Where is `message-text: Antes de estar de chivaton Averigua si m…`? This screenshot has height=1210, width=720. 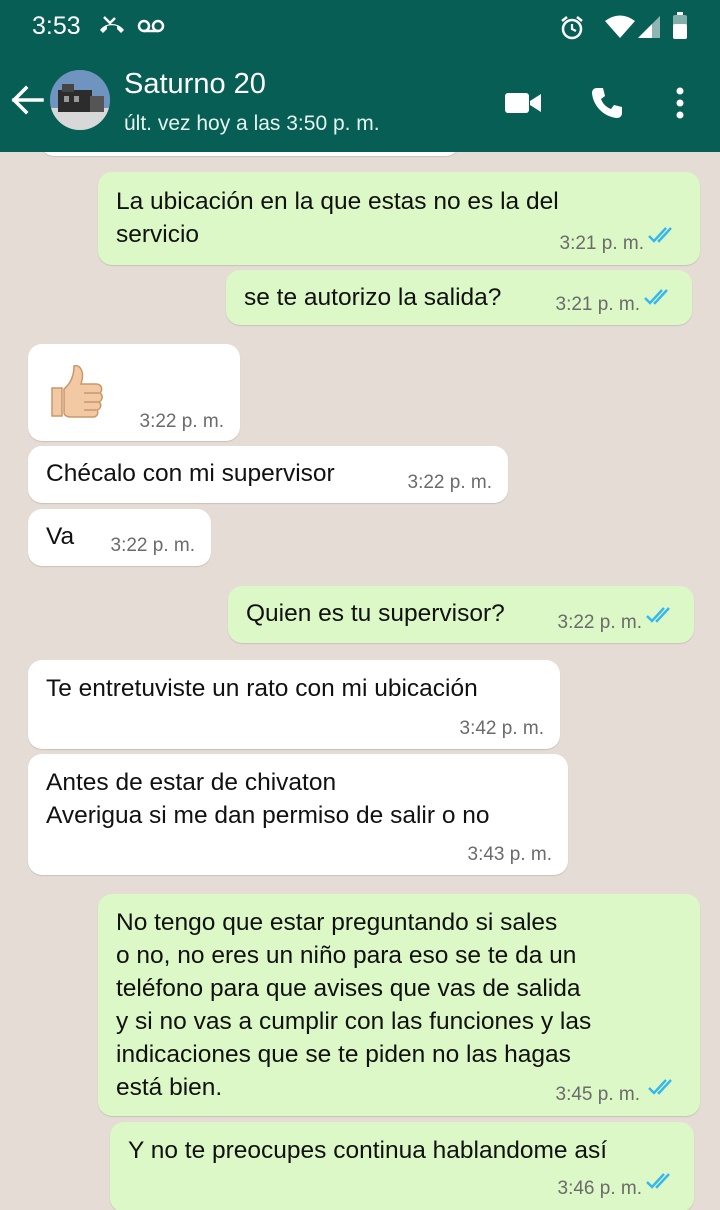 message-text: Antes de estar de chivaton Averigua si m… is located at coordinates (268, 799).